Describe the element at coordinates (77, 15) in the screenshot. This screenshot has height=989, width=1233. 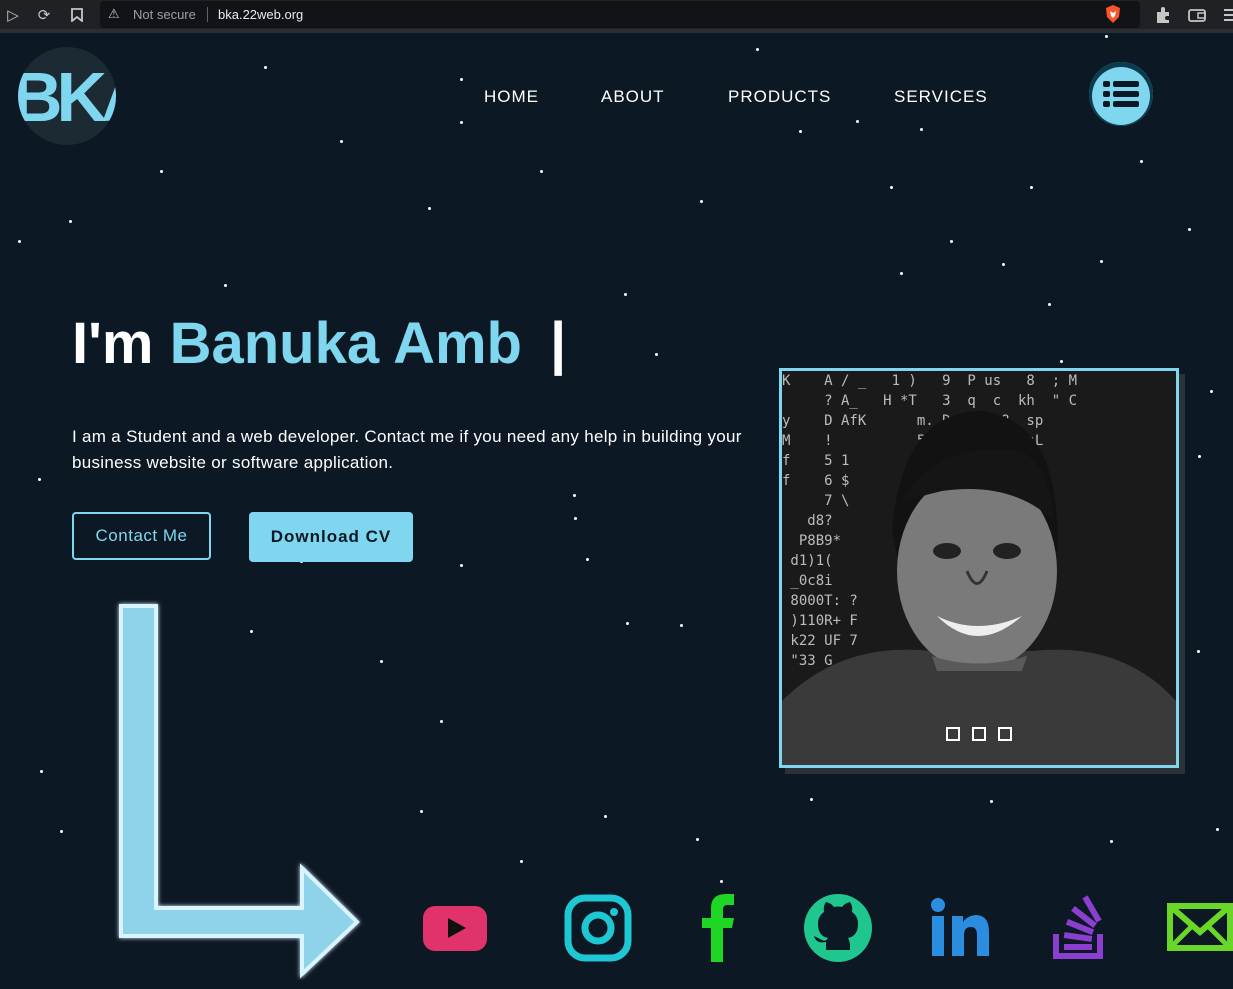
I see `bookmark-icon` at that location.